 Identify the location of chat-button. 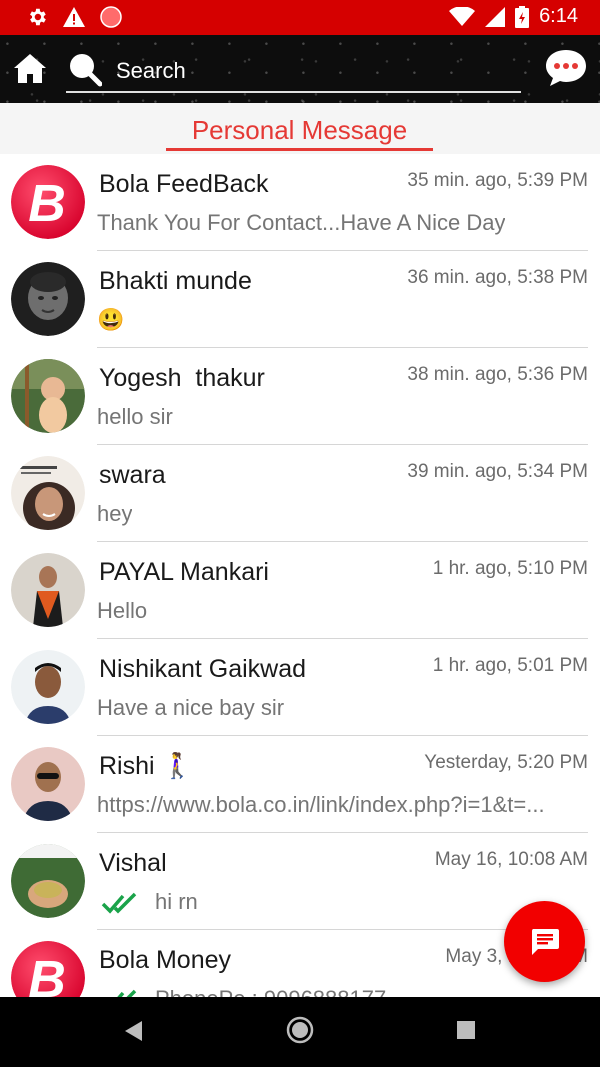
(566, 68).